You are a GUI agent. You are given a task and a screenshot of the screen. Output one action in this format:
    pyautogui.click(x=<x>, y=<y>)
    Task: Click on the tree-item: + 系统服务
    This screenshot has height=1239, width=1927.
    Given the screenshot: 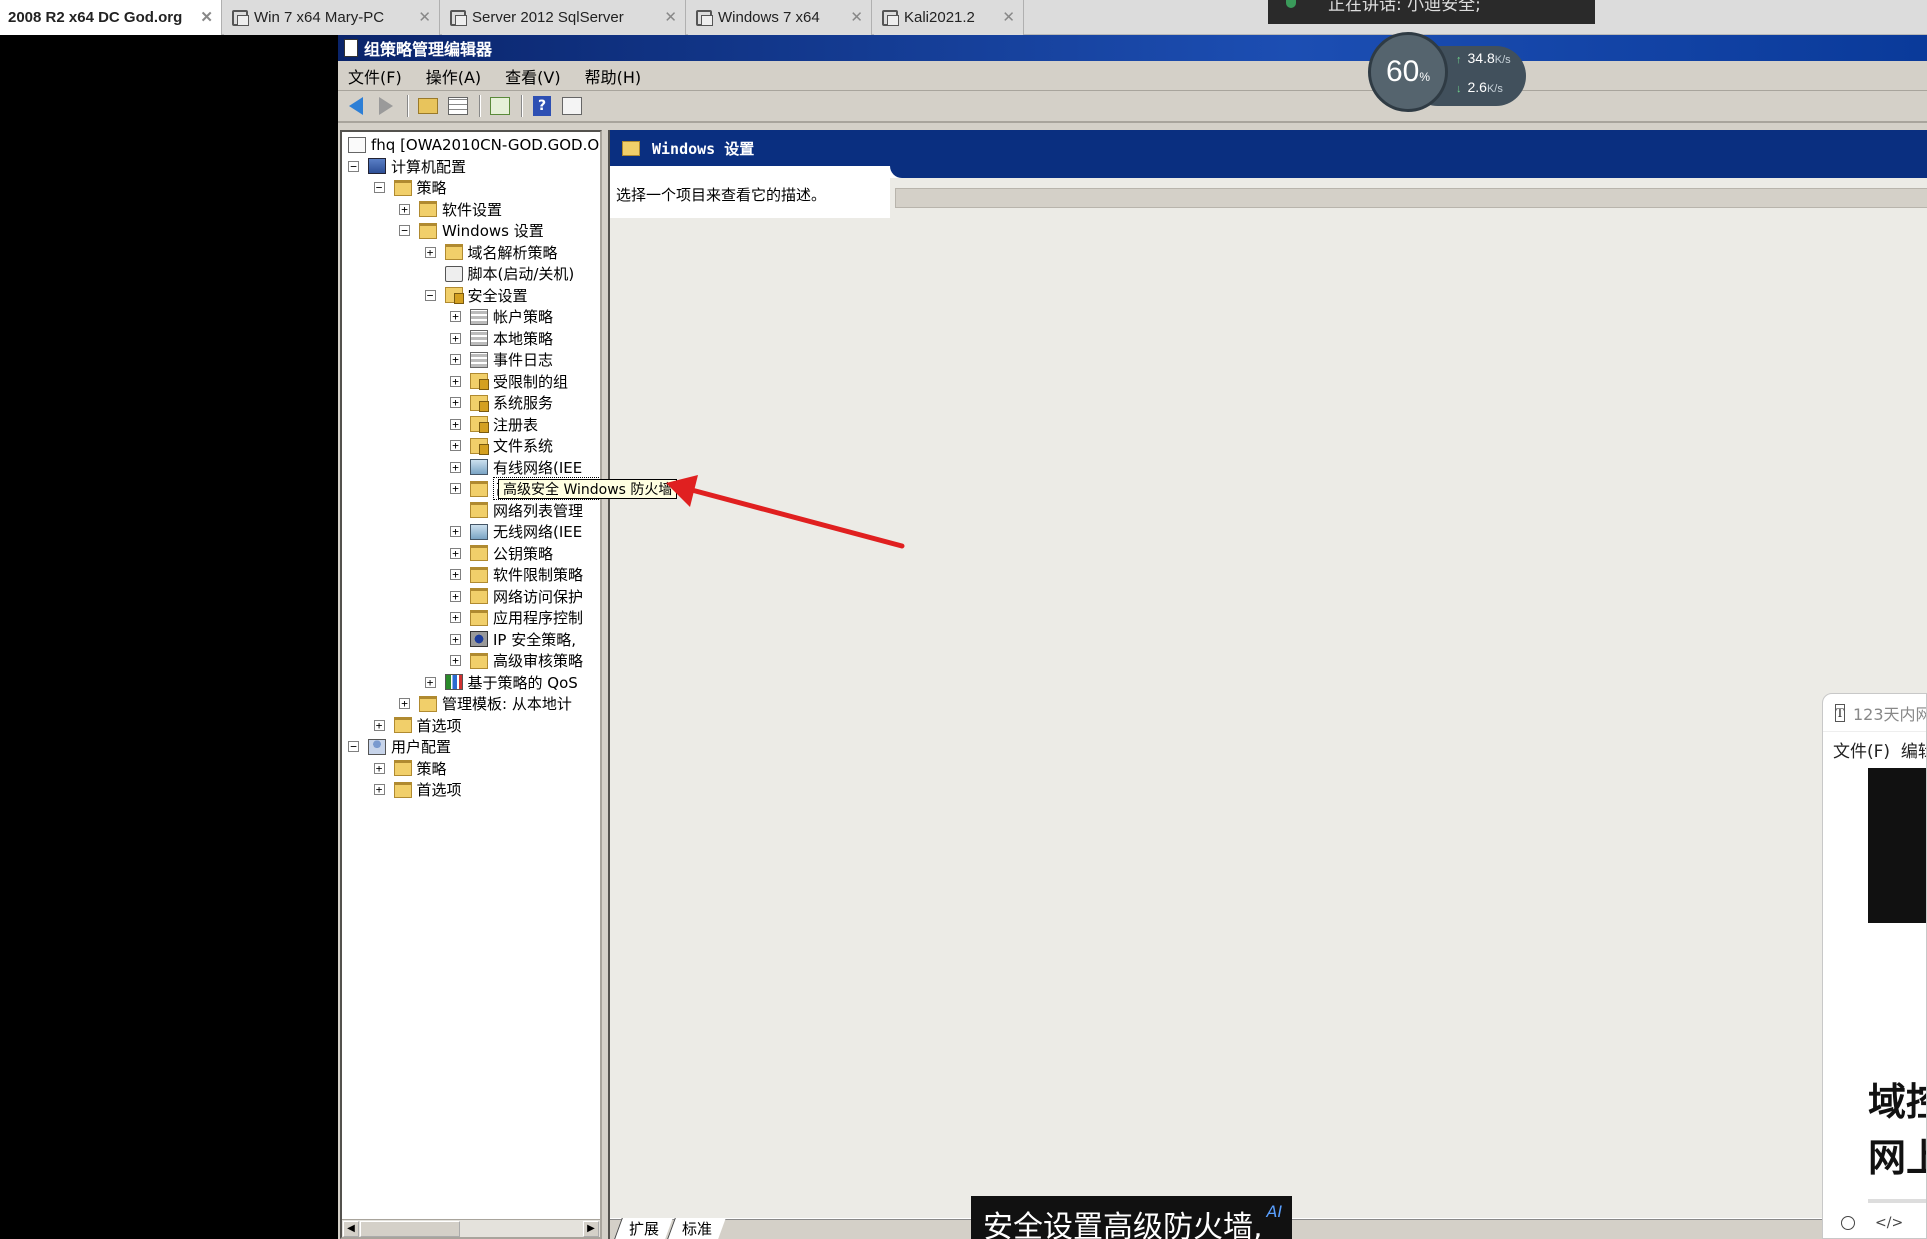 What is the action you would take?
    pyautogui.click(x=501, y=402)
    